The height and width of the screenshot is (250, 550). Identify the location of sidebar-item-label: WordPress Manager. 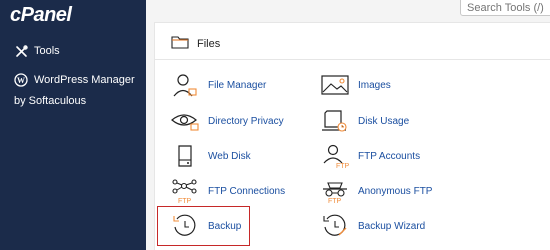
(84, 80).